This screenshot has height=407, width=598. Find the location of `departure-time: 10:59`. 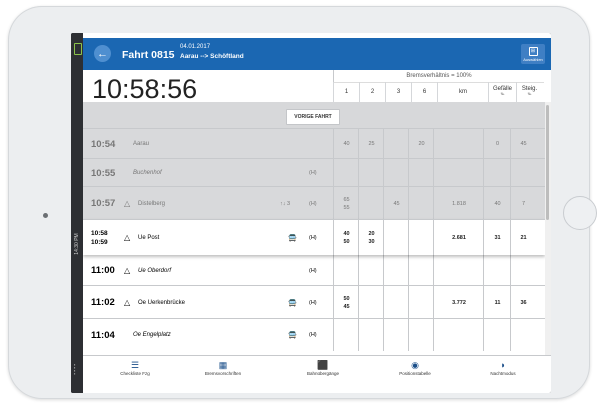

departure-time: 10:59 is located at coordinates (99, 242).